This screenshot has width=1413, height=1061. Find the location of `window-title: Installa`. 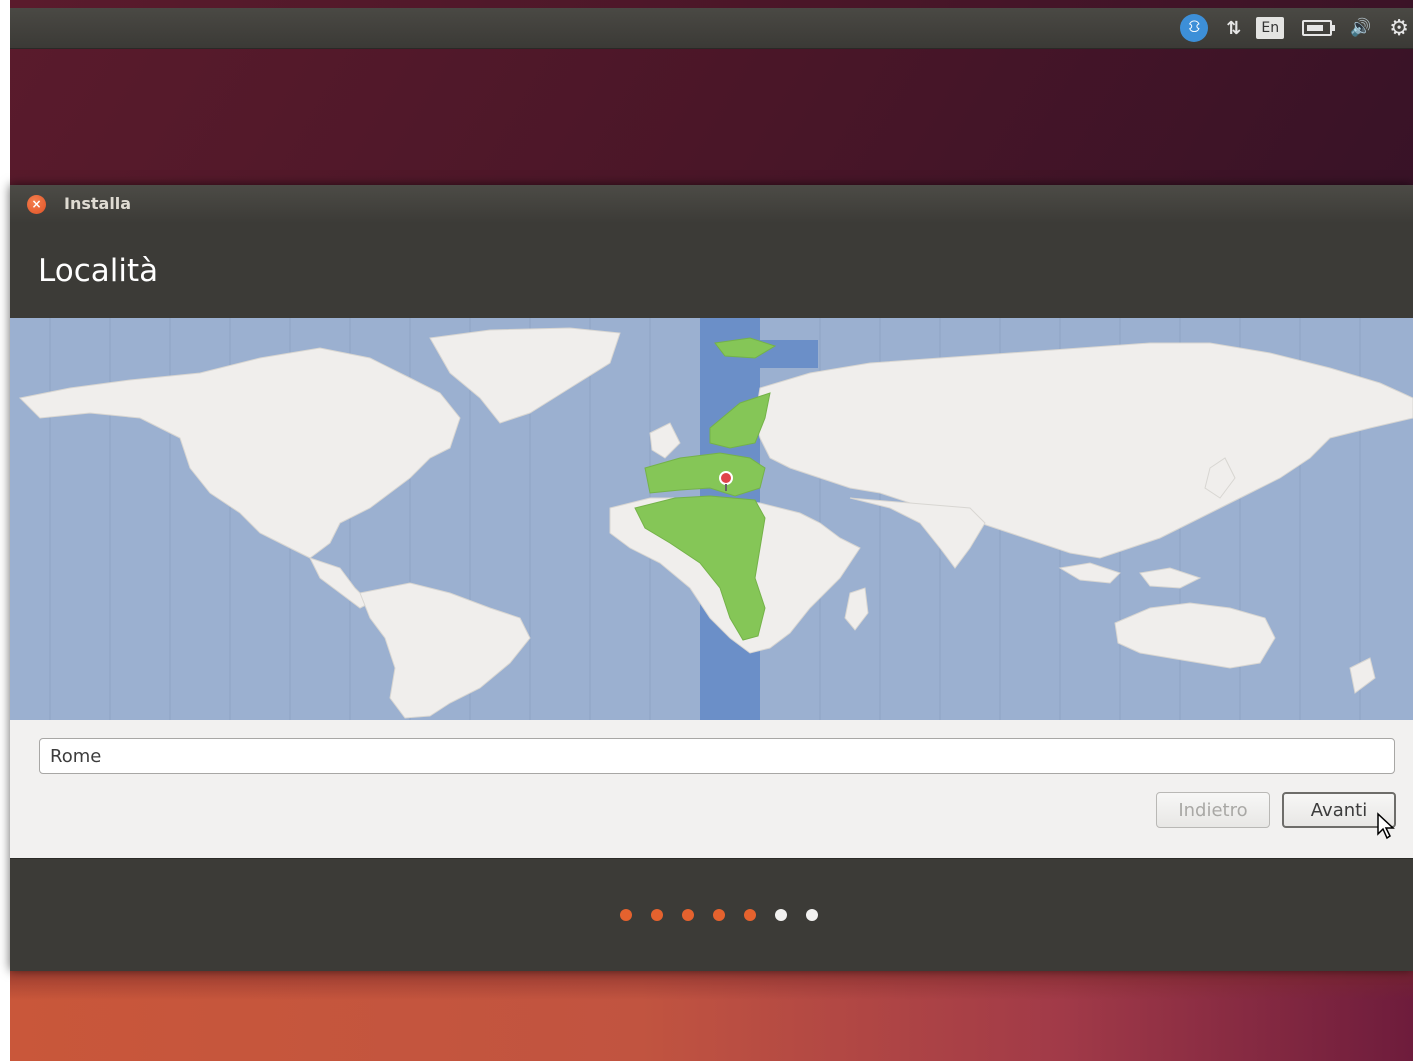

window-title: Installa is located at coordinates (98, 203).